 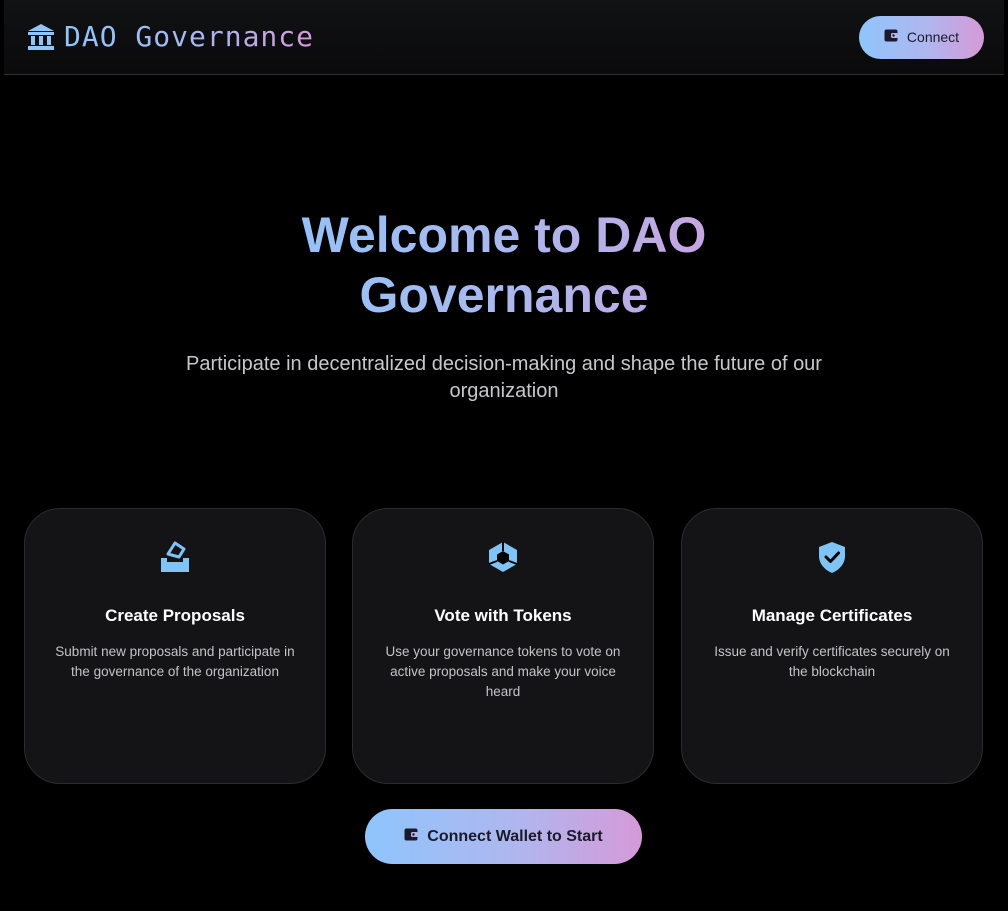 What do you see at coordinates (504, 265) in the screenshot?
I see `hero-title: Welcome to DAO Governance` at bounding box center [504, 265].